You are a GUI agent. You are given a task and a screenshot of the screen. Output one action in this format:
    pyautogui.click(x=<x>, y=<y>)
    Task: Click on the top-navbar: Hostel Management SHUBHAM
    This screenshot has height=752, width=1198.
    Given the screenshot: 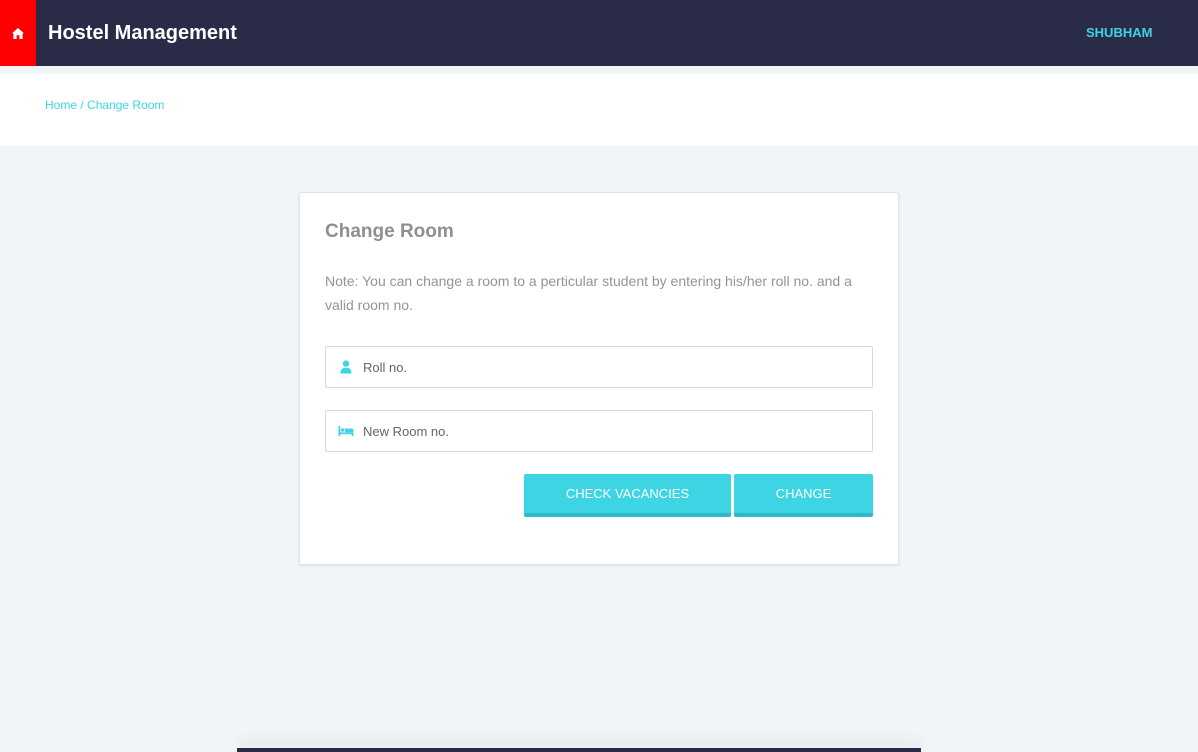 What is the action you would take?
    pyautogui.click(x=599, y=33)
    